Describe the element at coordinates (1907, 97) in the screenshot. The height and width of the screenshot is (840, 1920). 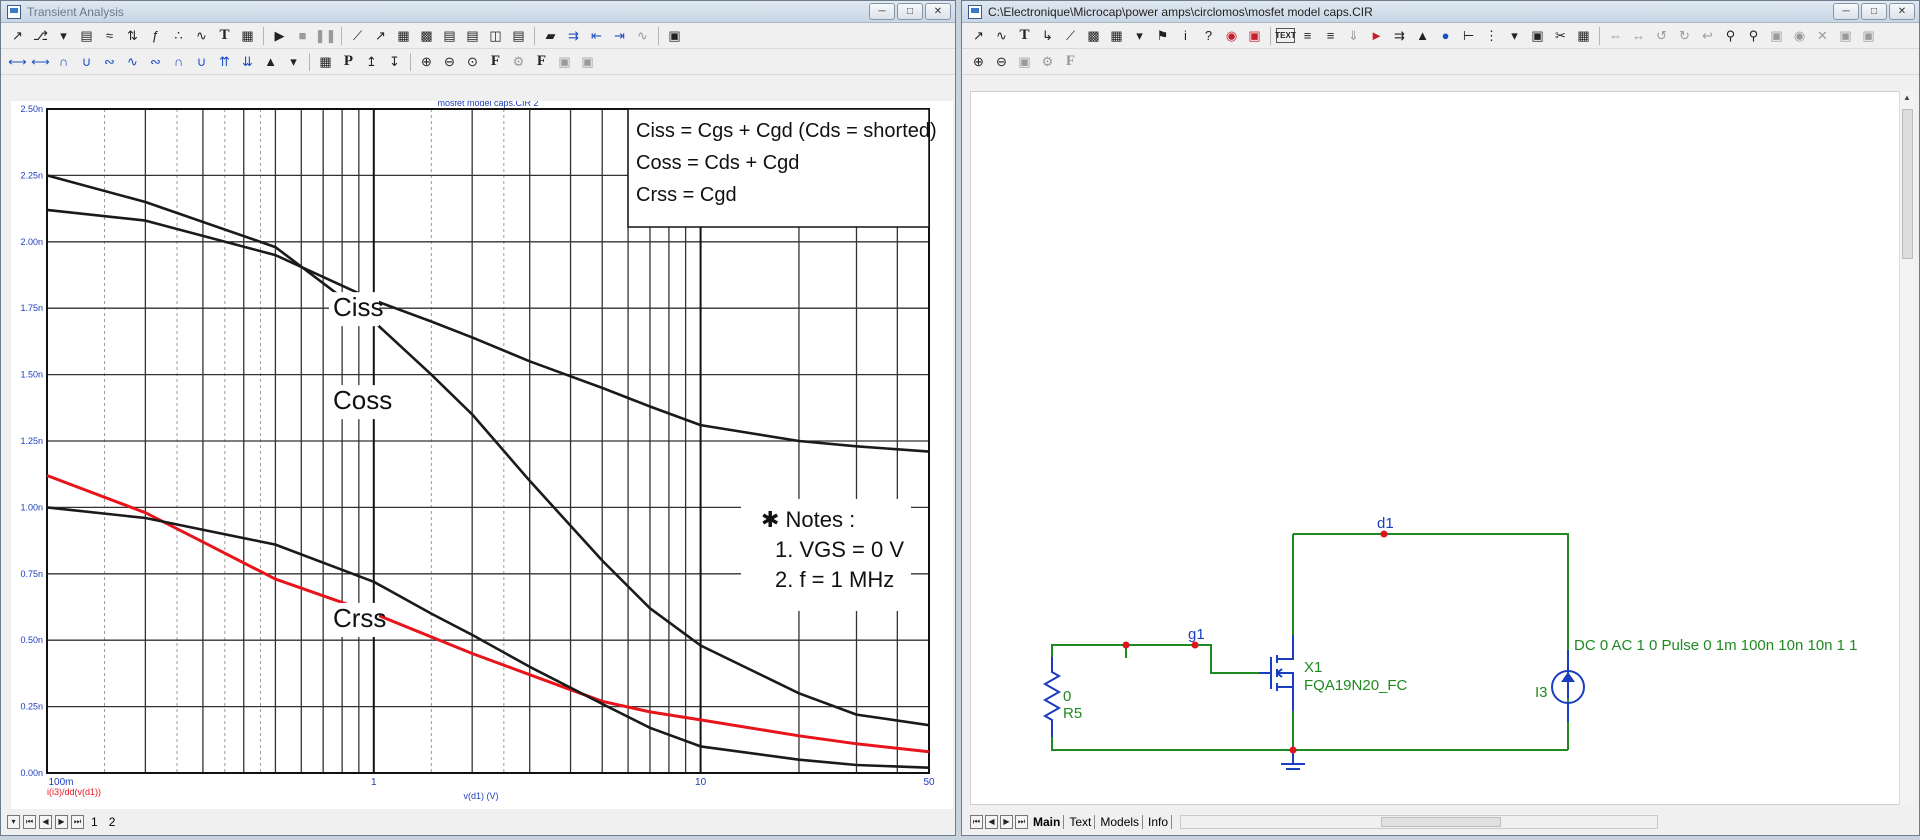
I see `scroll-up-icon: ▲` at that location.